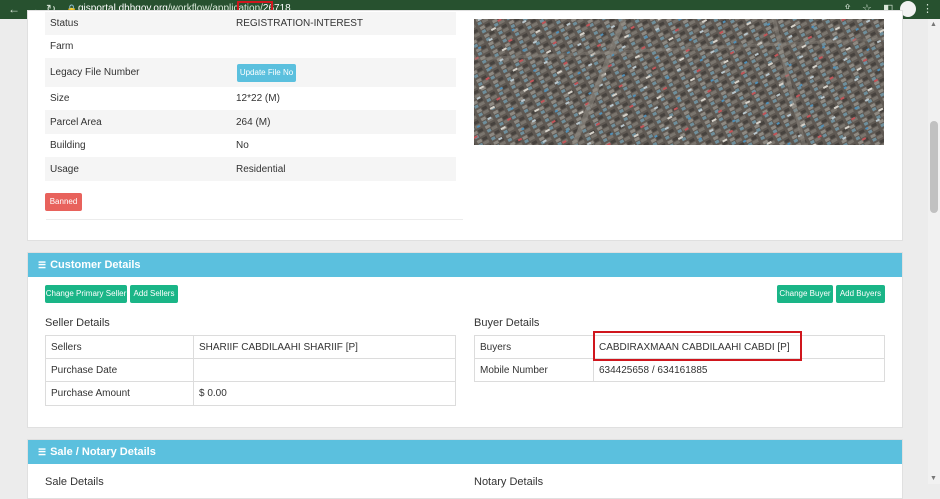  What do you see at coordinates (934, 251) in the screenshot?
I see `page-scrollbar: ▲ ▼` at bounding box center [934, 251].